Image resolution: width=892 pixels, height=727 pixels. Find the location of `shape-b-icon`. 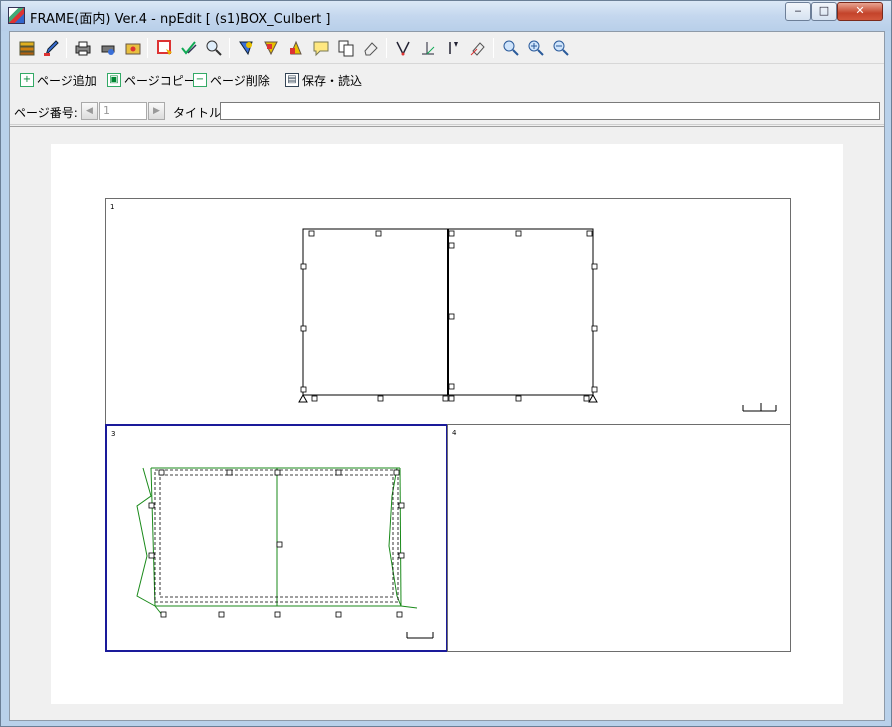

shape-b-icon is located at coordinates (271, 48).